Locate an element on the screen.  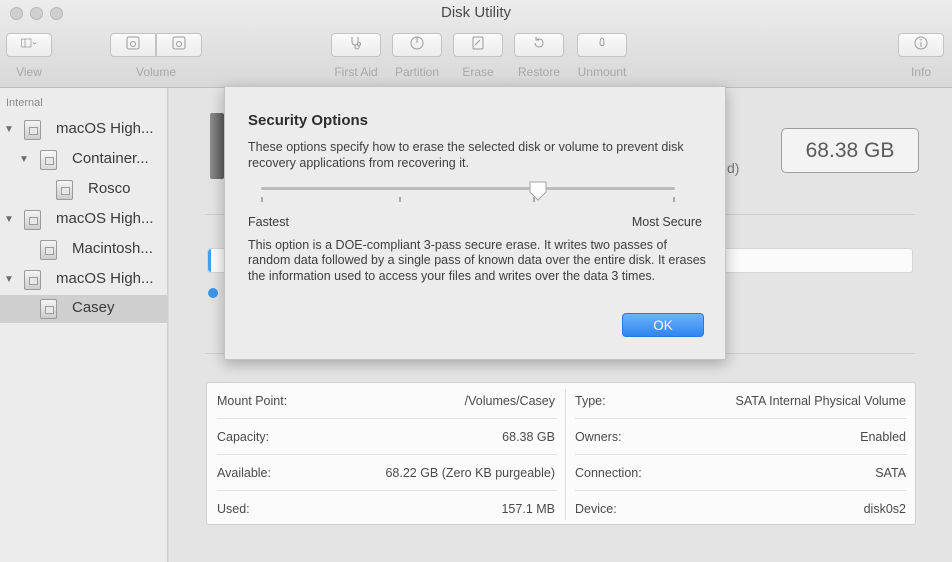
unmount-label: Unmount is located at coordinates (602, 72).